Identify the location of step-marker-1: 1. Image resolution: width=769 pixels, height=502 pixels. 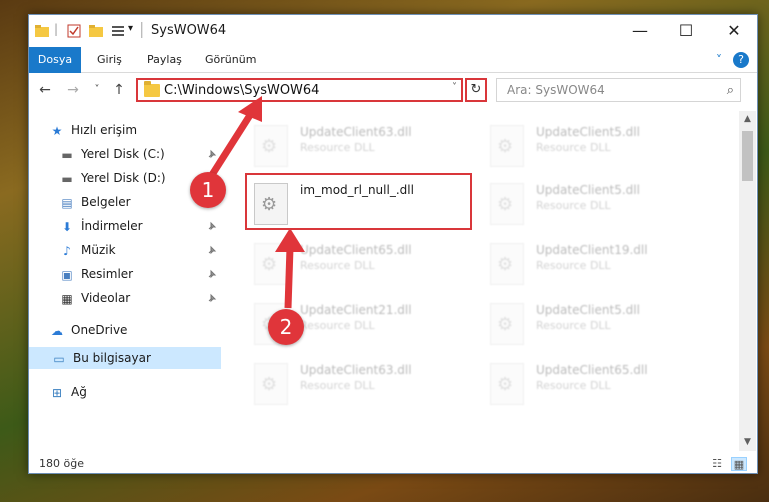
(208, 190).